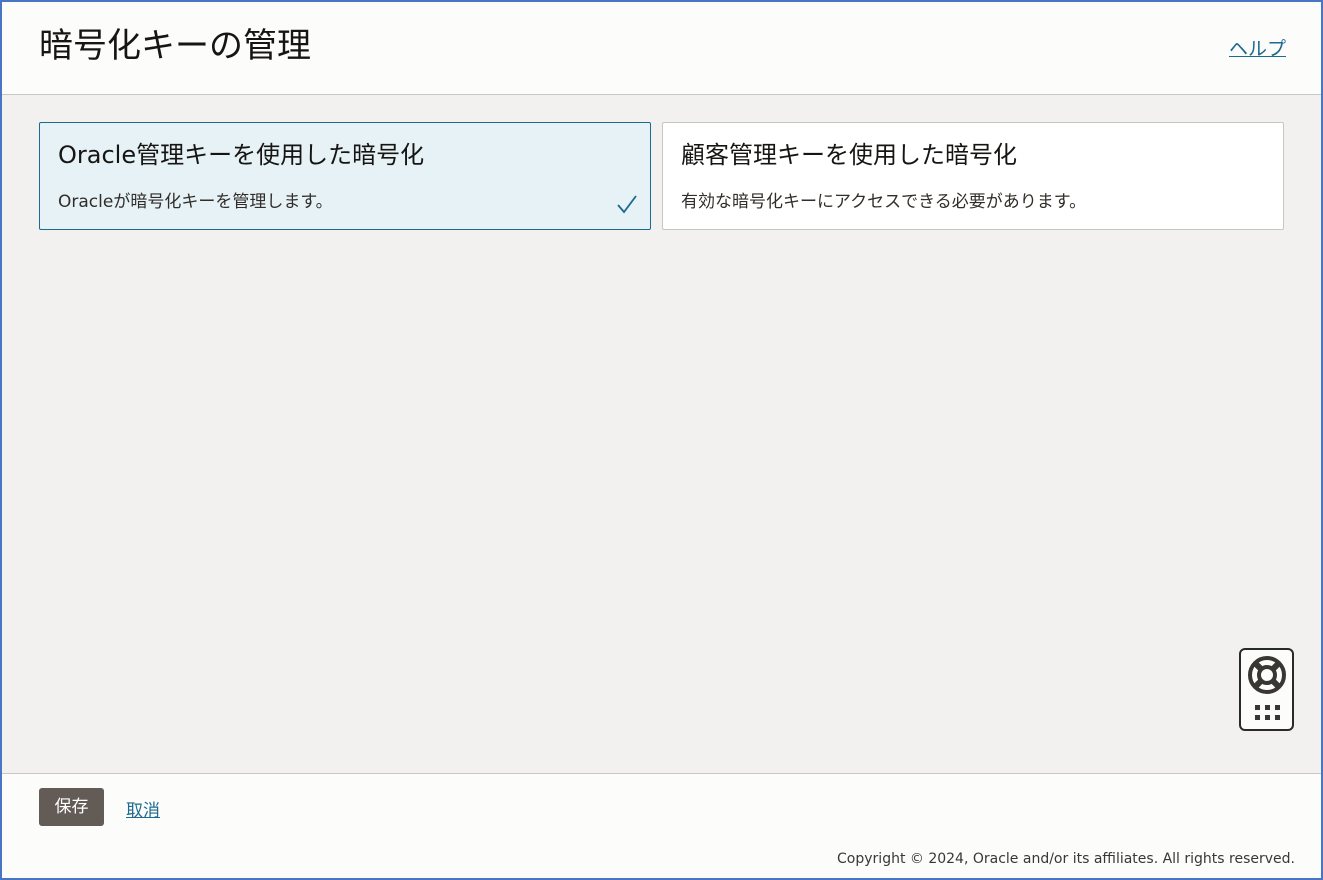 The width and height of the screenshot is (1323, 880). What do you see at coordinates (1267, 712) in the screenshot?
I see `grid-icon` at bounding box center [1267, 712].